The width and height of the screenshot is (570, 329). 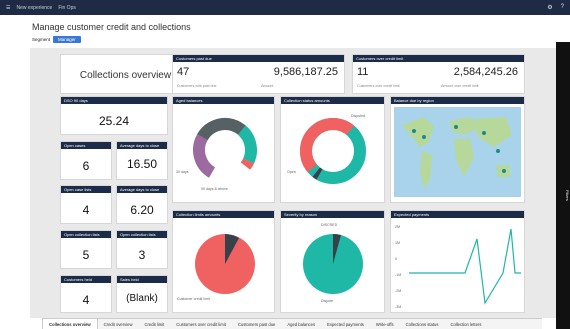 I want to click on y-tick: -2M, so click(x=398, y=291).